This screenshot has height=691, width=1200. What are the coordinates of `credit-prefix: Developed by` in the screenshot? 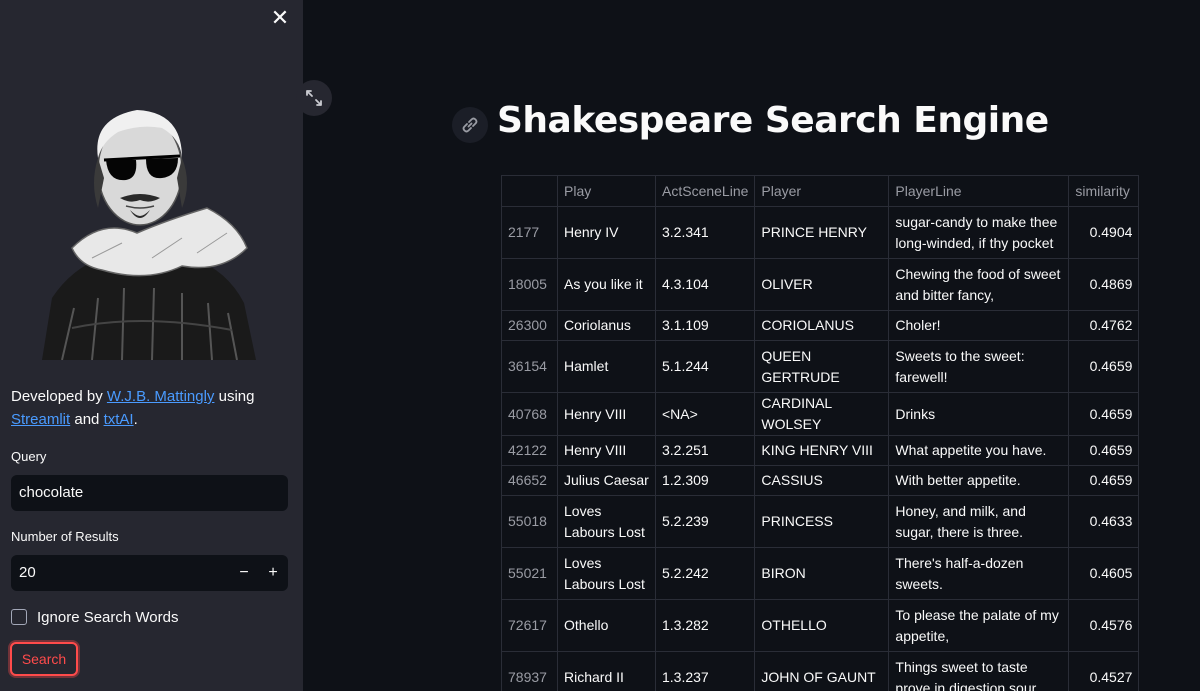 It's located at (59, 396).